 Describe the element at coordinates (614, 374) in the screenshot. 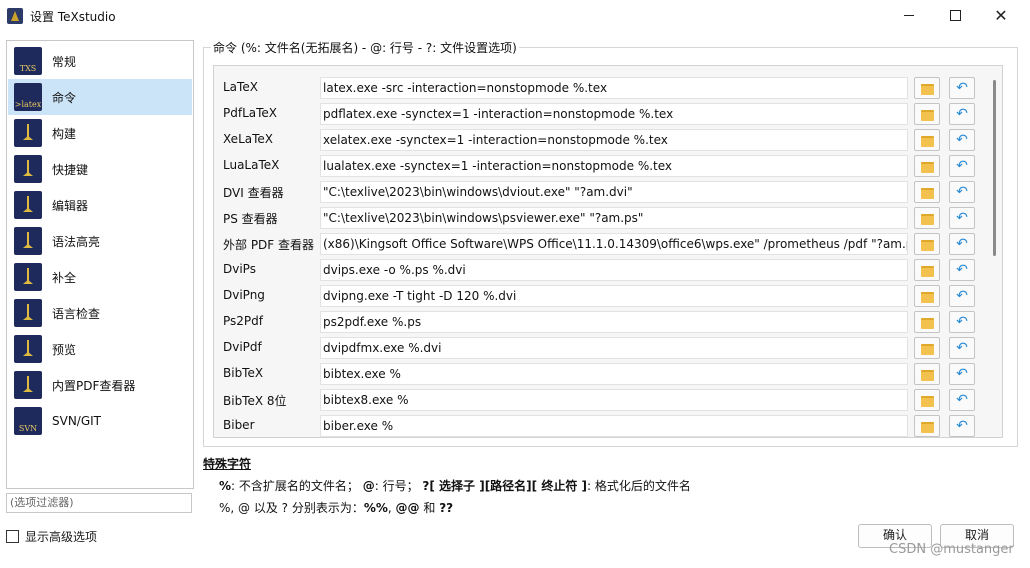

I see `command-input: bibtex.exe %` at that location.